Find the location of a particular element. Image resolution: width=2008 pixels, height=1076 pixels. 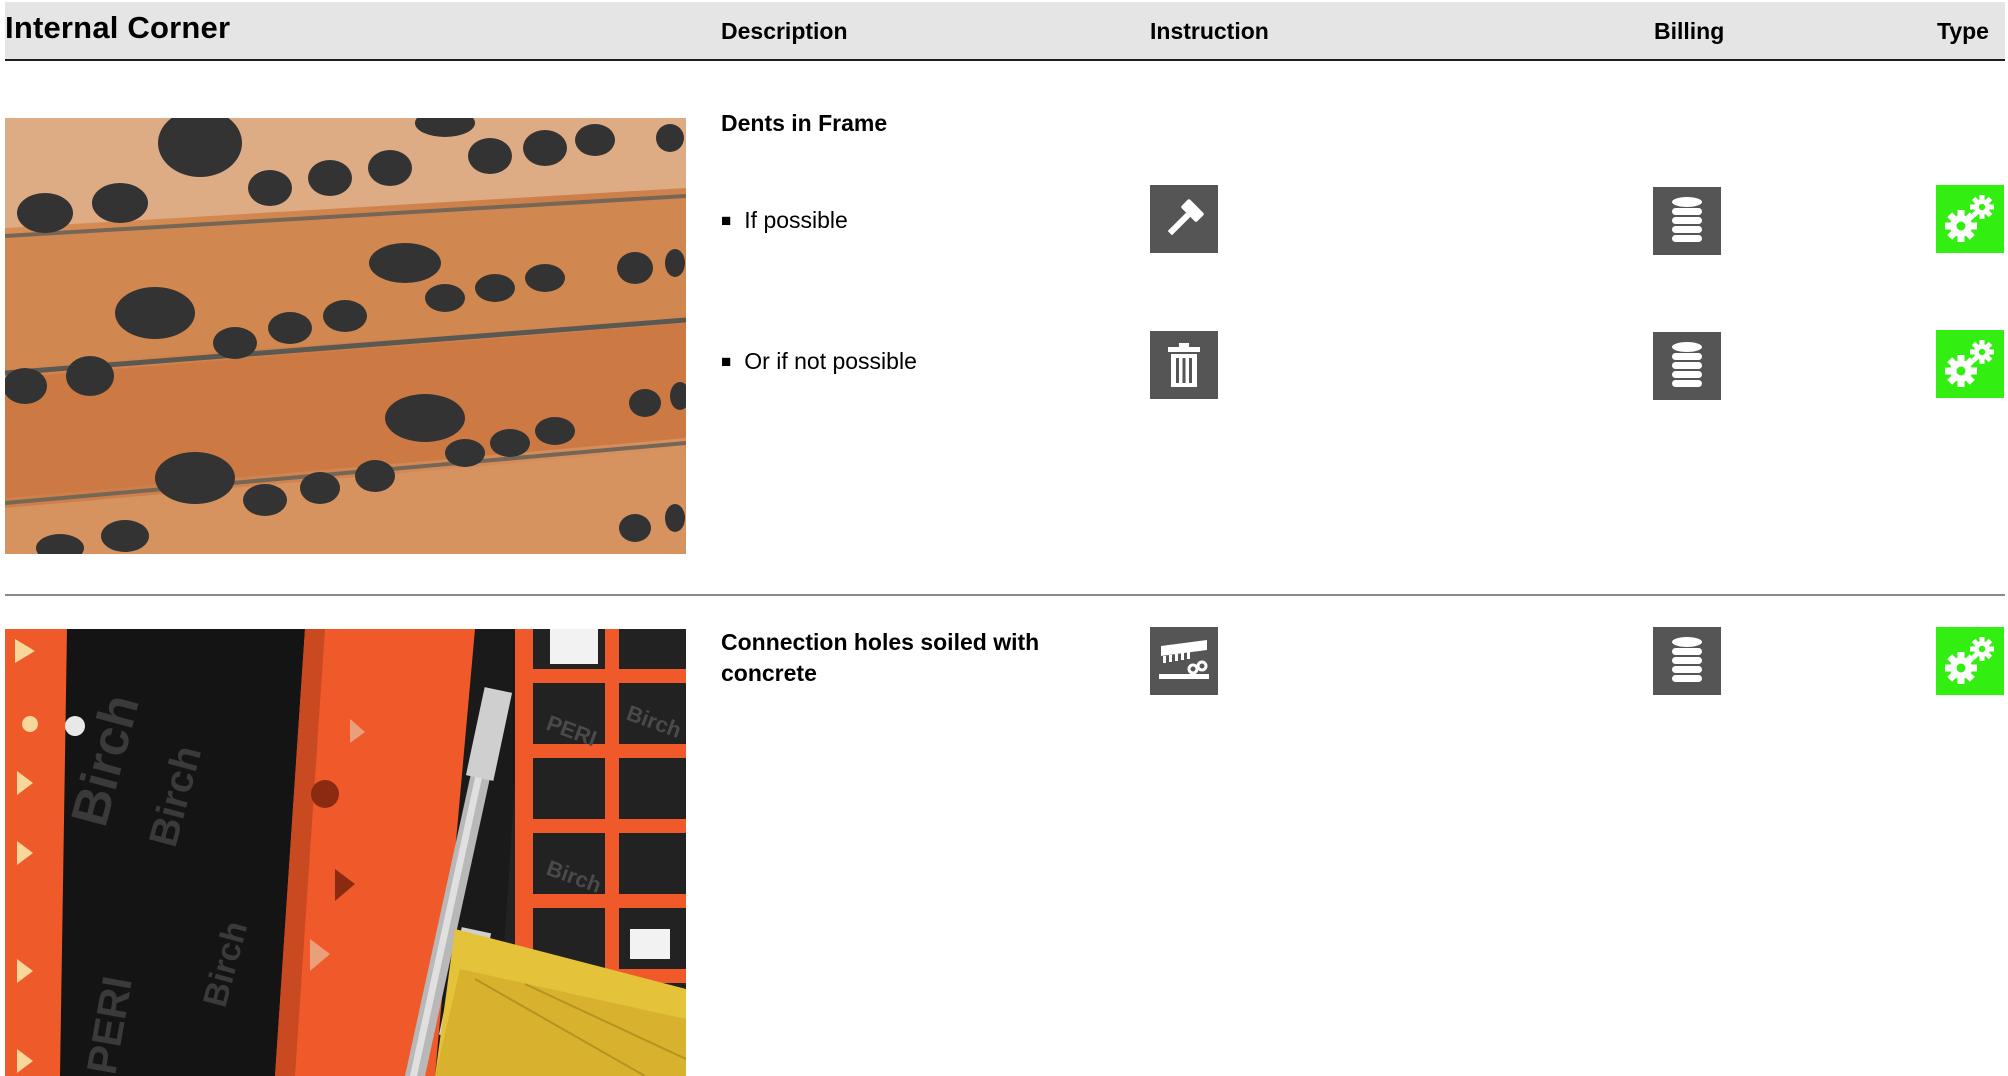

trash-icon is located at coordinates (1184, 365).